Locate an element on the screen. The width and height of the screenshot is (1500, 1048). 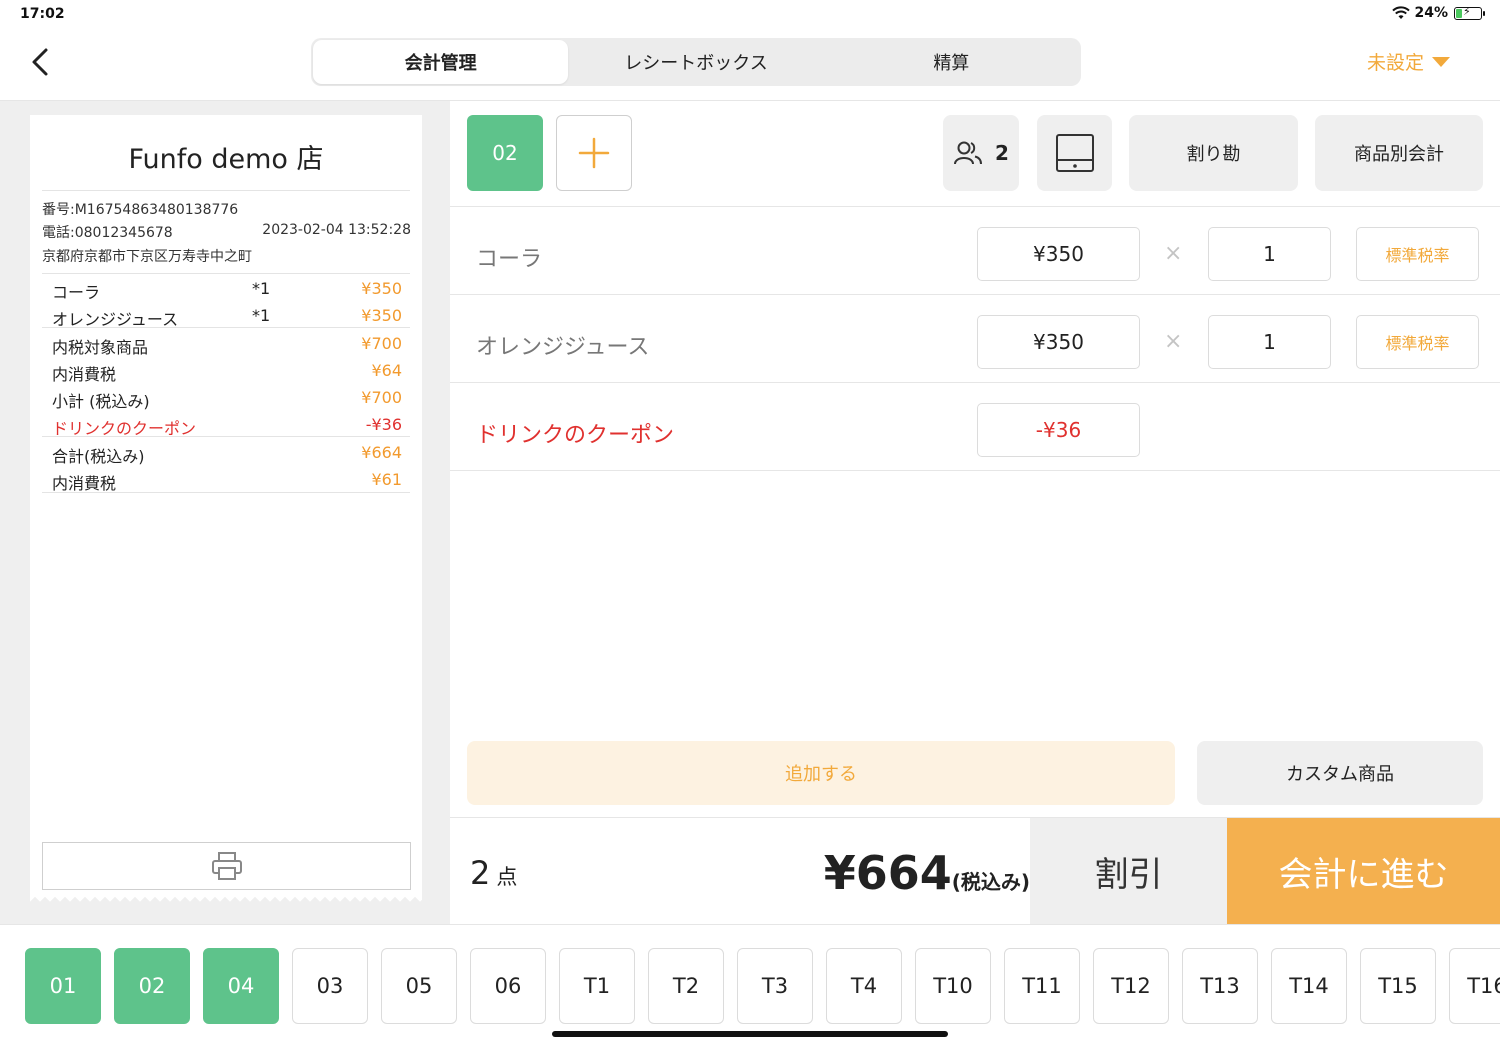
order-total-note: (税込み) is located at coordinates (990, 882).